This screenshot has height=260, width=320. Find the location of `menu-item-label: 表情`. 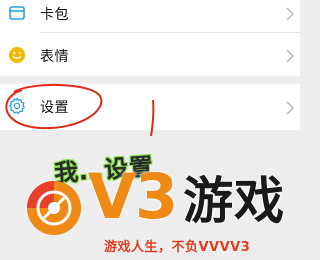

menu-item-label: 表情 is located at coordinates (54, 57).